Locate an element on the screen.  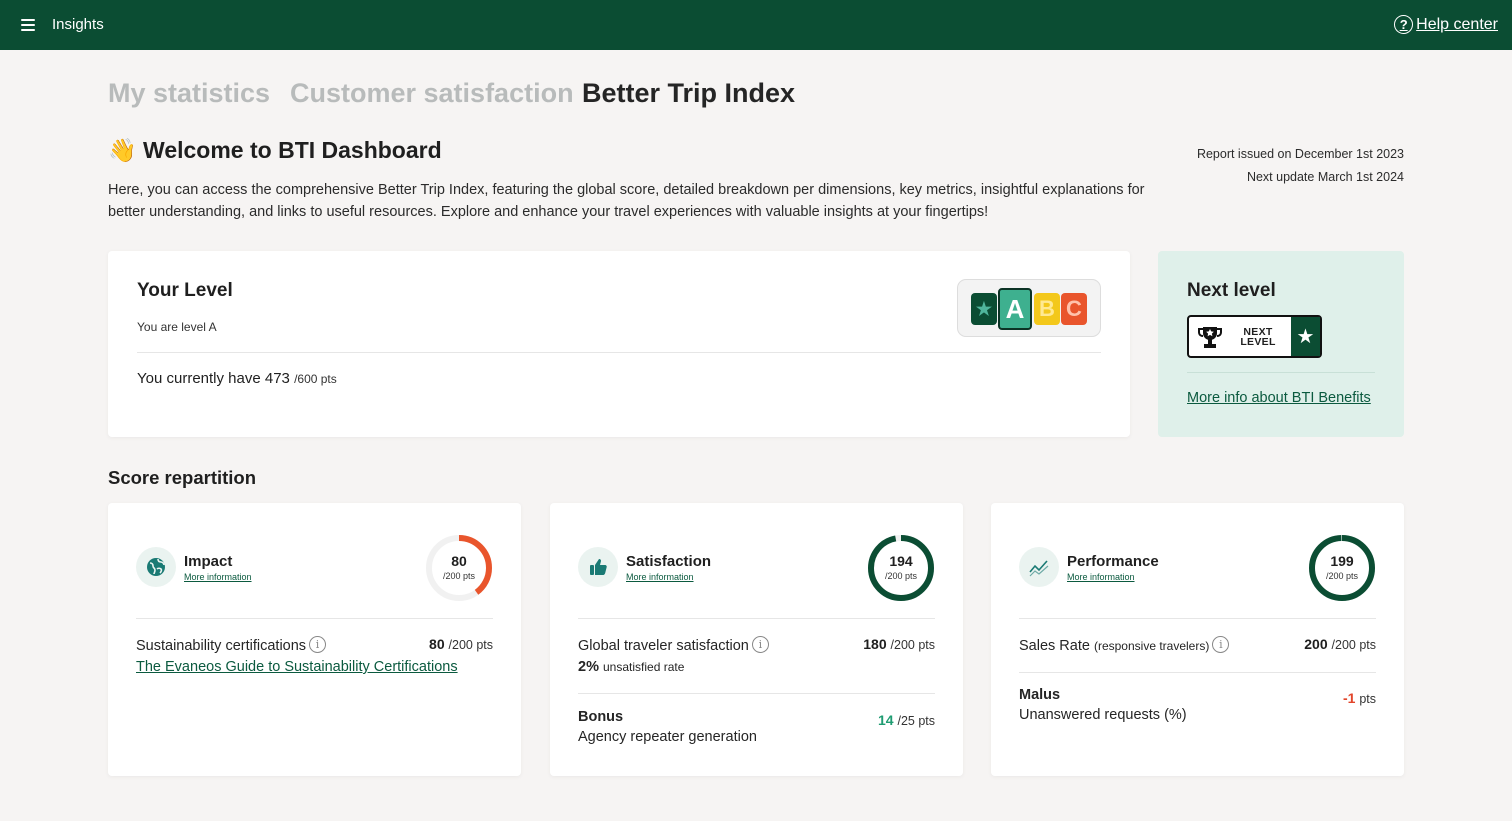
performance-more-info-link: More information is located at coordinates (1101, 577).